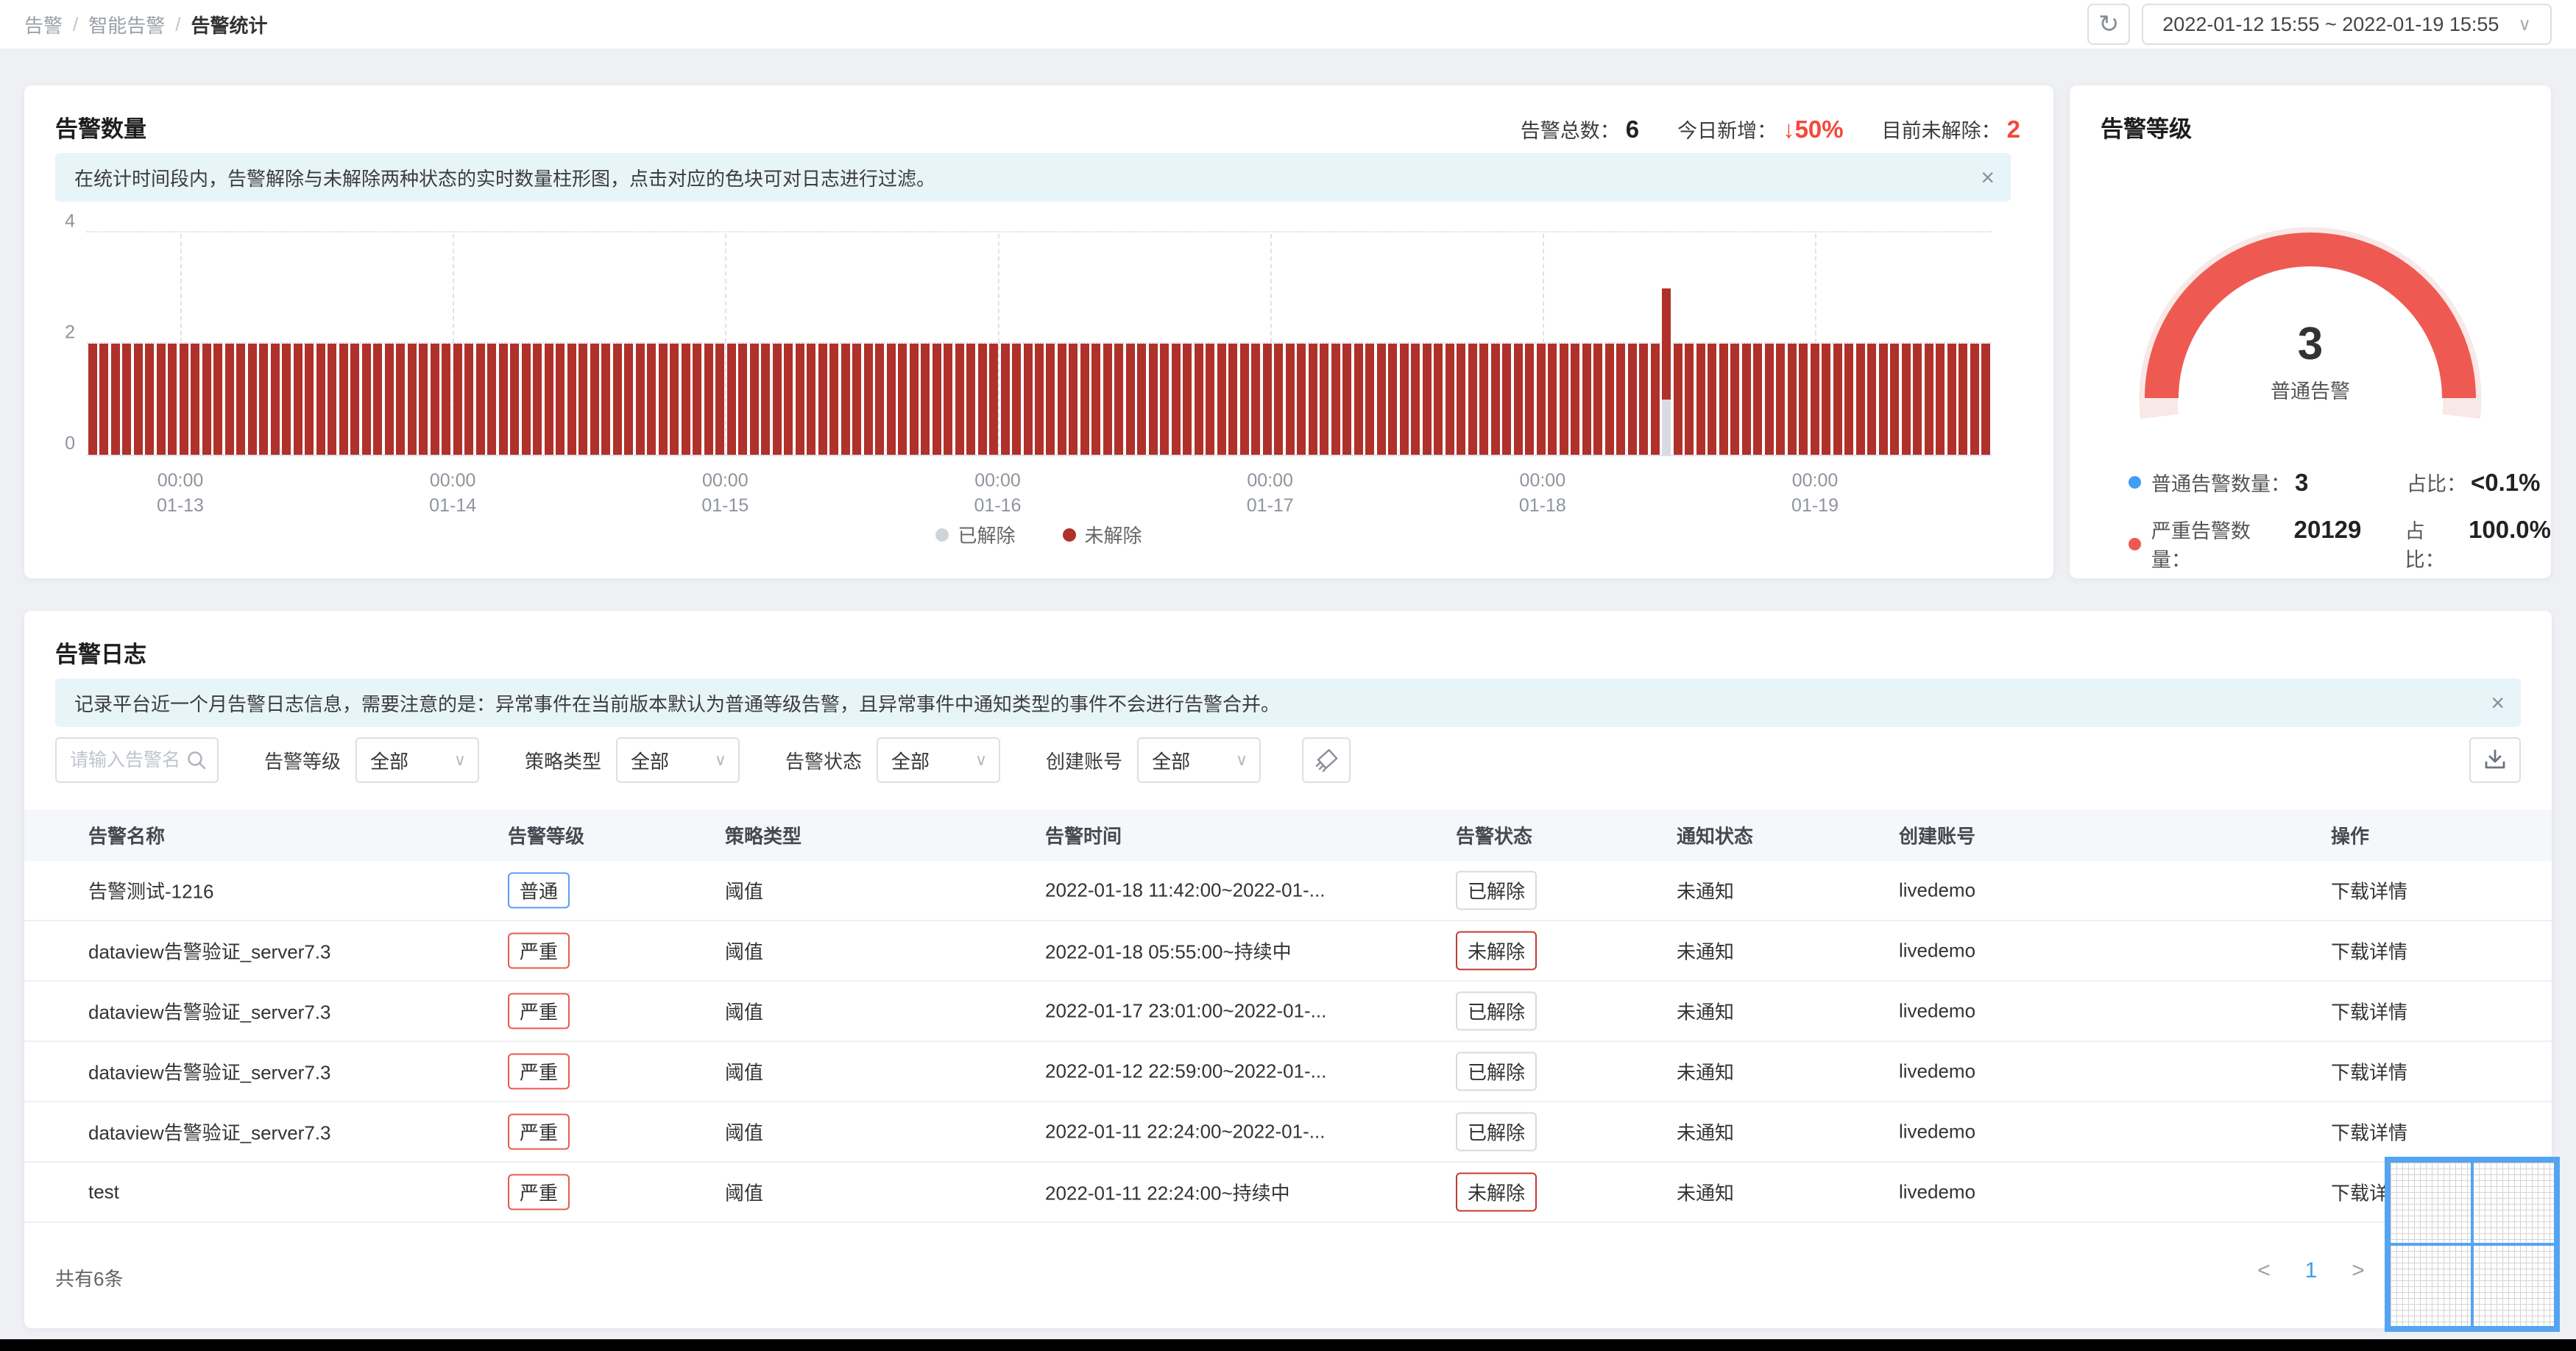  I want to click on legend-item-1: 未解除, so click(1102, 534).